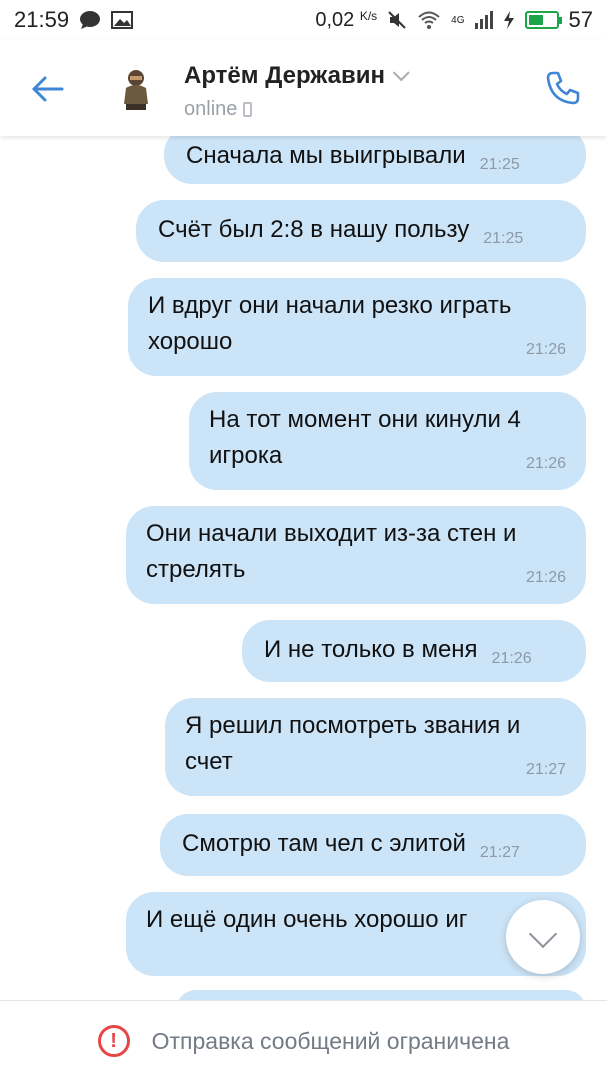  I want to click on message-bubble-partial, so click(381, 995).